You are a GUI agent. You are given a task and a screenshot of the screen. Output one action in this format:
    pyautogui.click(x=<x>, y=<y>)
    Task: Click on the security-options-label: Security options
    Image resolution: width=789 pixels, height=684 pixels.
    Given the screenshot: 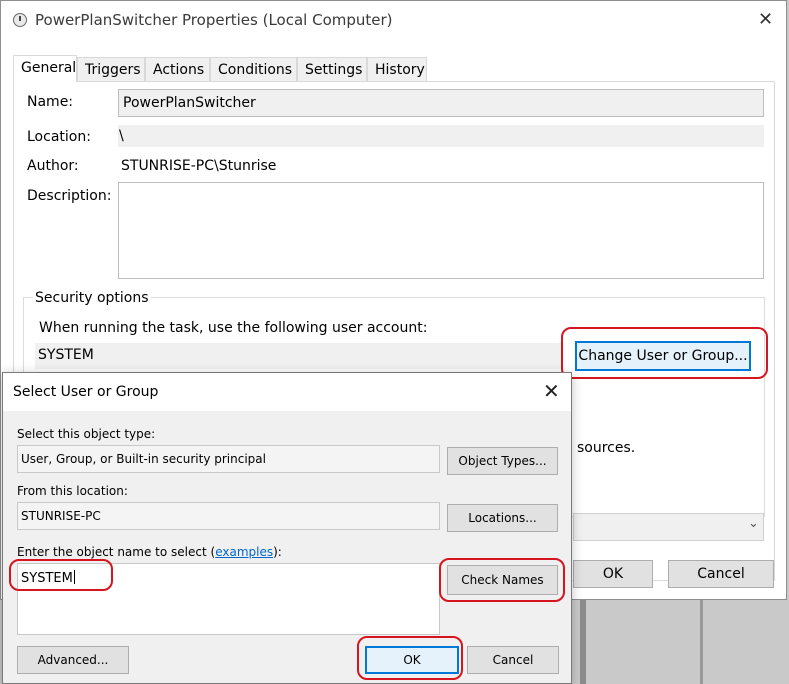 What is the action you would take?
    pyautogui.click(x=92, y=298)
    